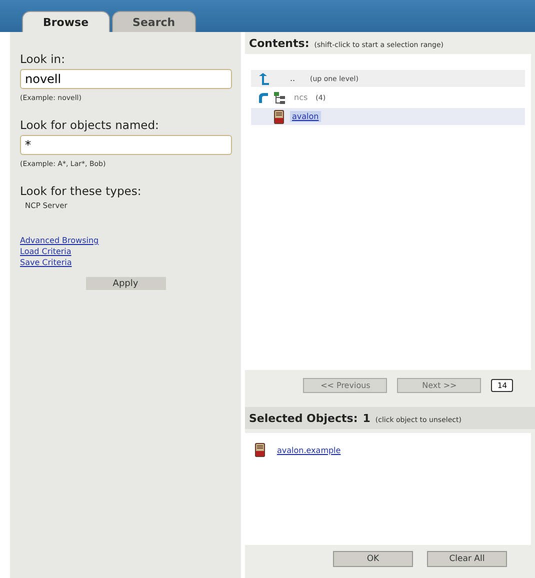 The width and height of the screenshot is (535, 578). Describe the element at coordinates (297, 78) in the screenshot. I see `parent-link: ..` at that location.